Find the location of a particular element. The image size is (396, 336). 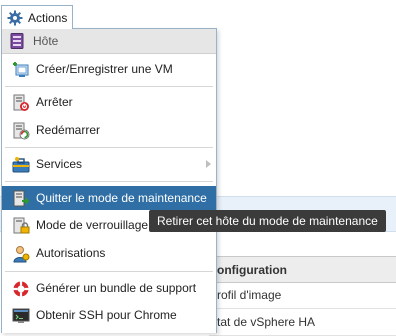

menu-item-label: Quitter le mode de maintenance is located at coordinates (121, 198).